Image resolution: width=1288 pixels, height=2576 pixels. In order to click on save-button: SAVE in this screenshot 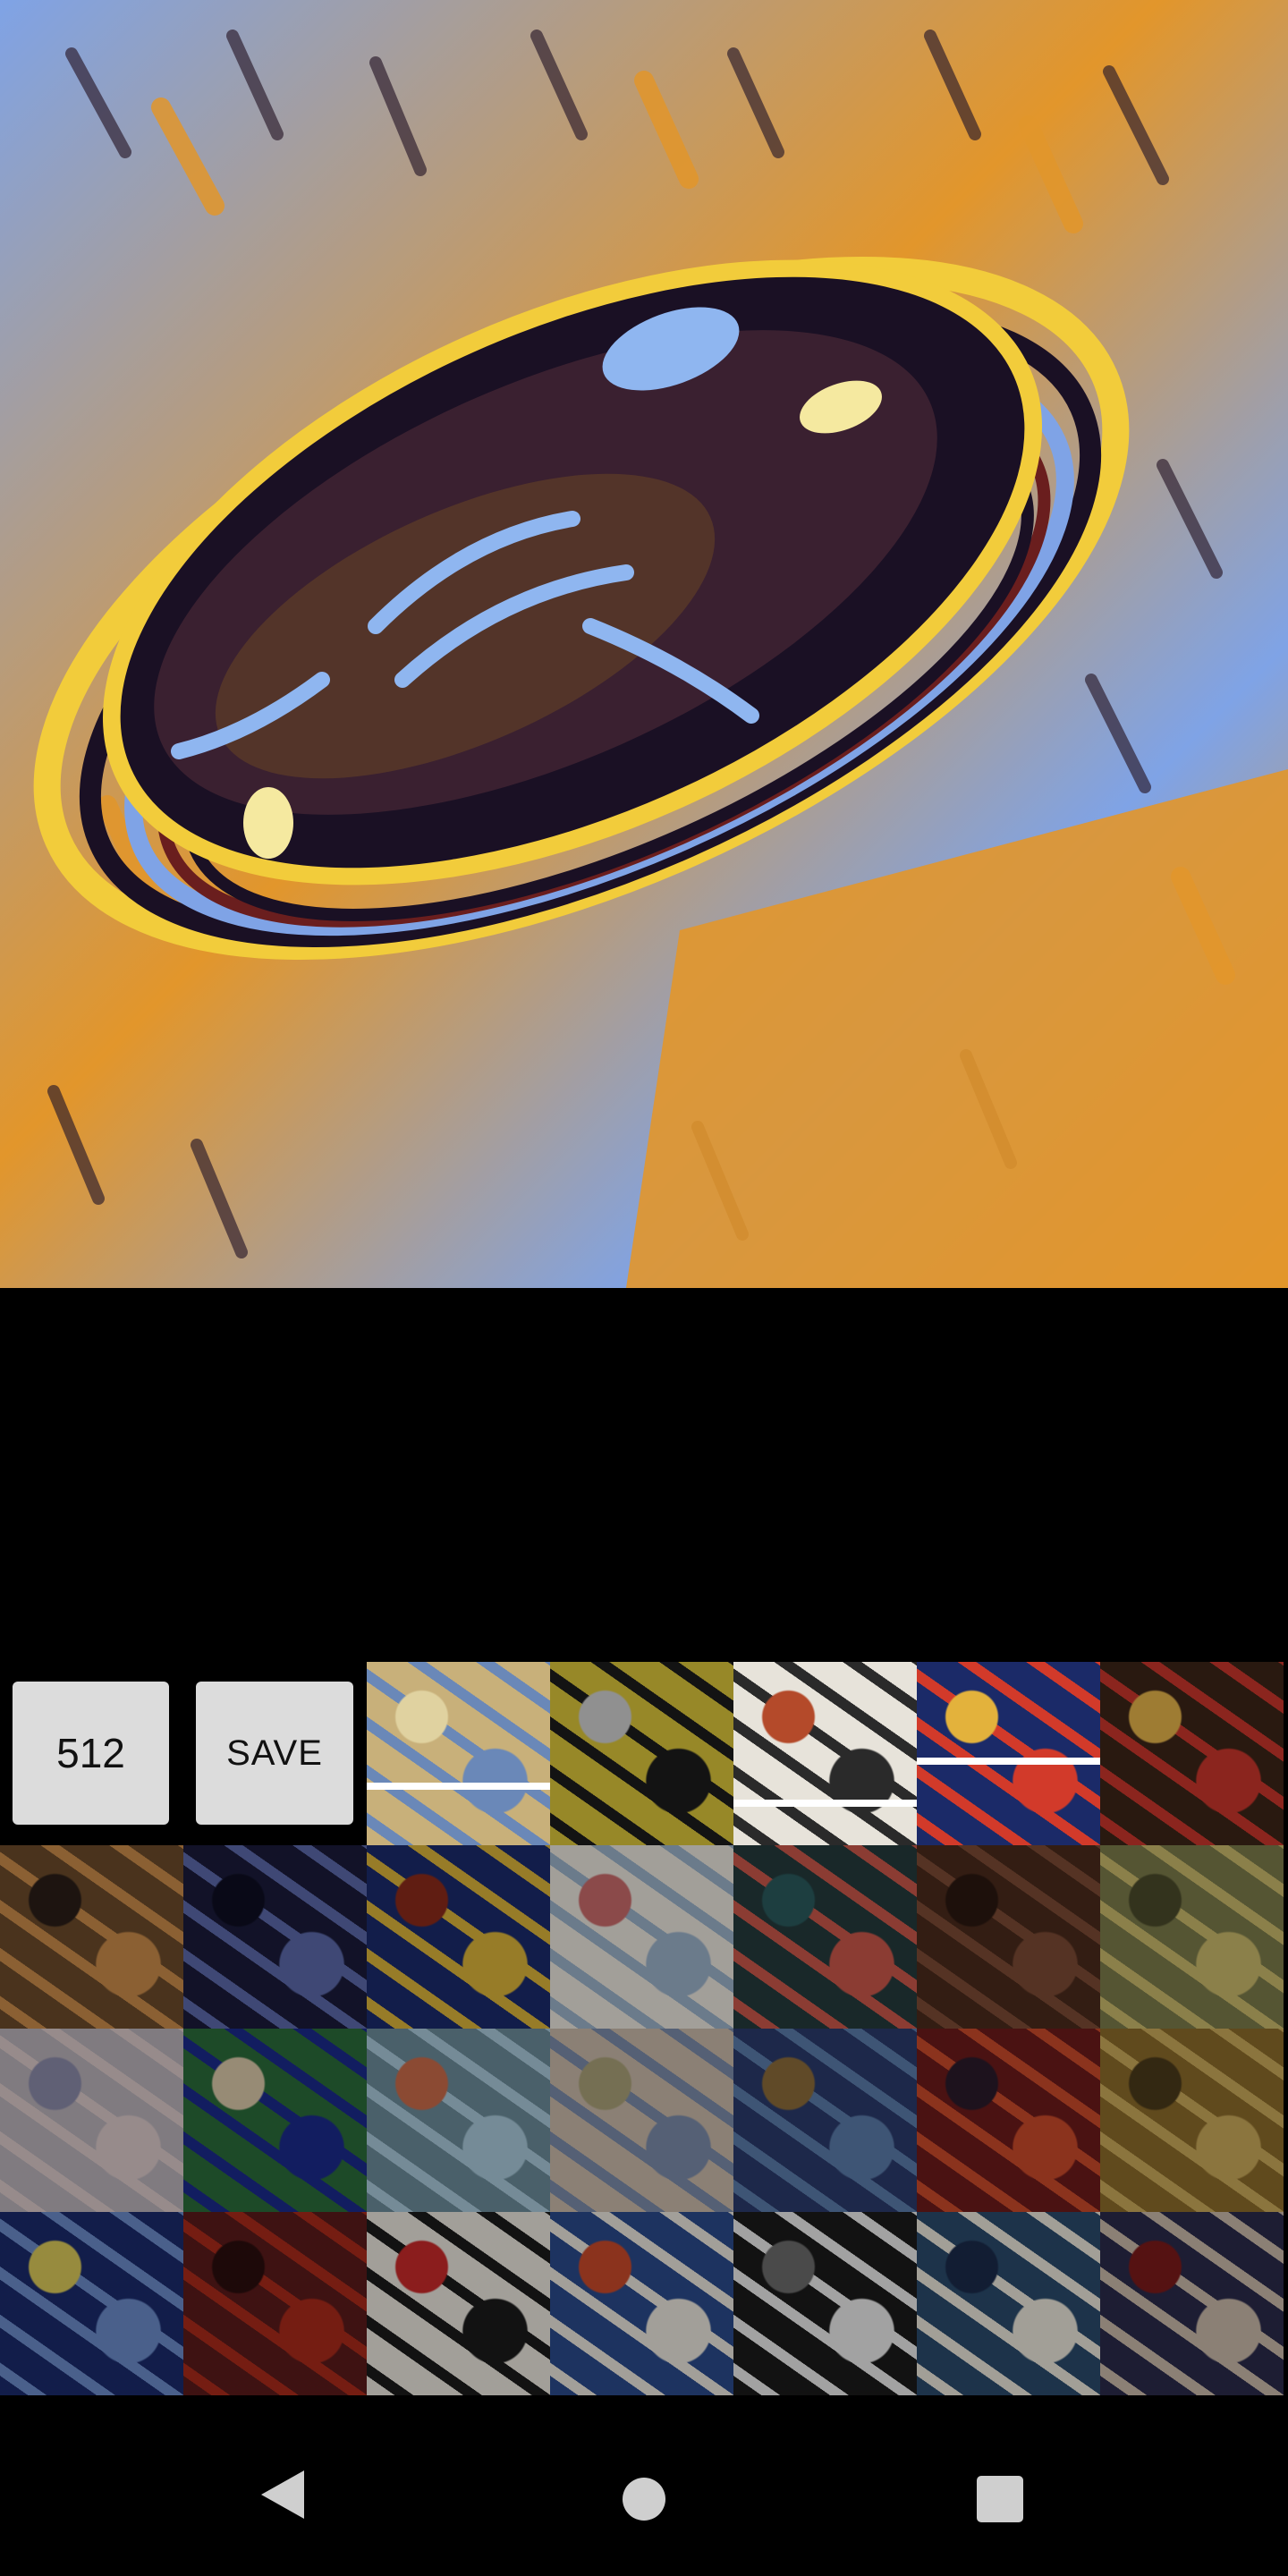, I will do `click(274, 1753)`.